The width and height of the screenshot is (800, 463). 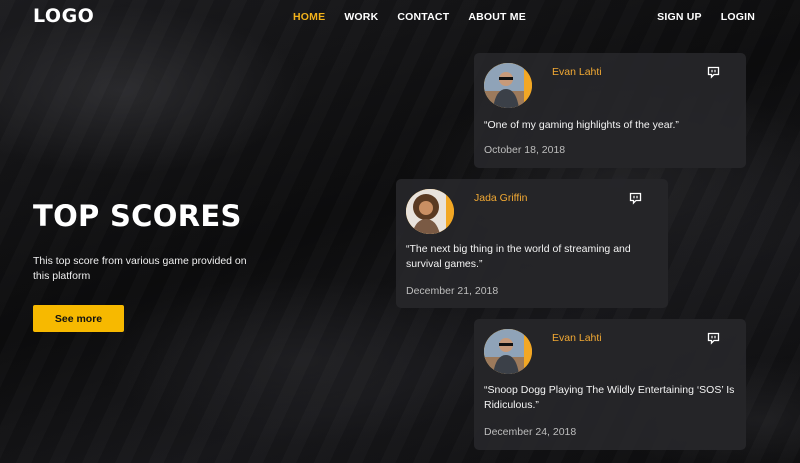 I want to click on review-date: October 18, 2018, so click(x=525, y=150).